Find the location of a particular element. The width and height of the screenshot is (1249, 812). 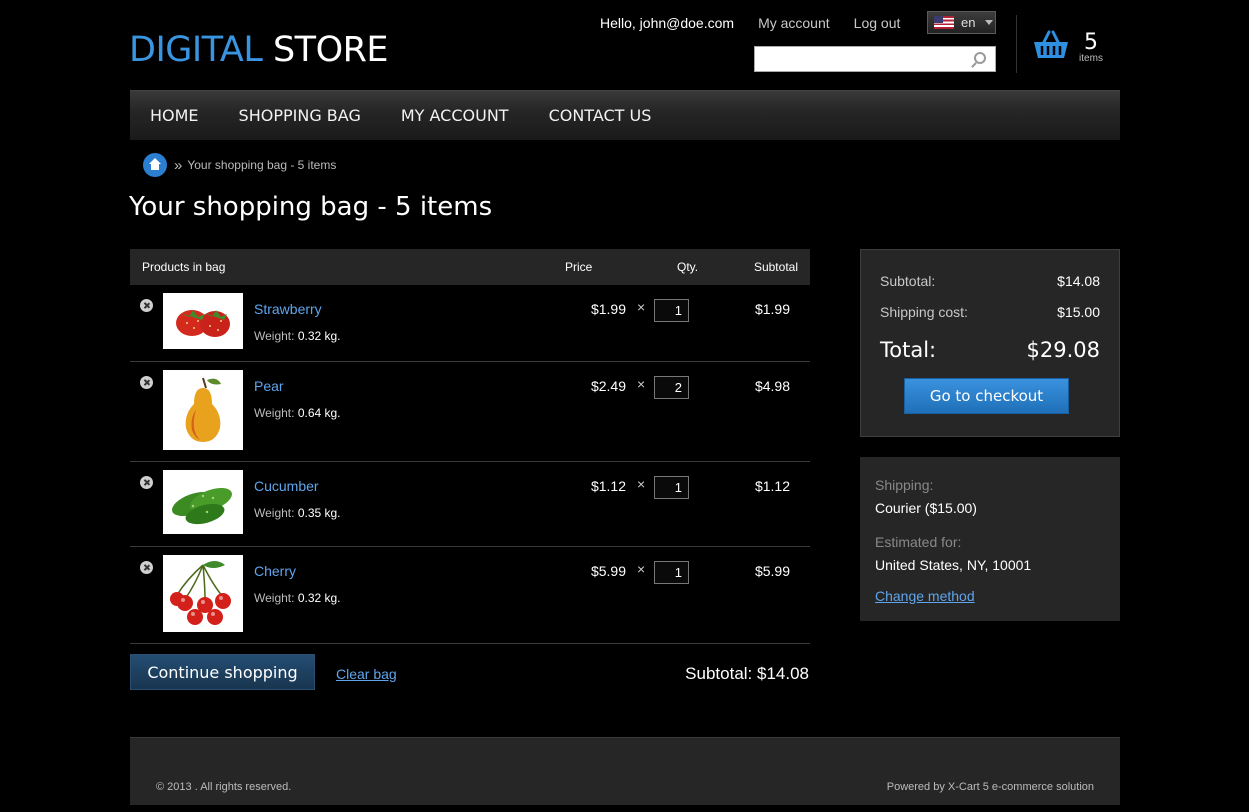

basket-icon is located at coordinates (1051, 45).